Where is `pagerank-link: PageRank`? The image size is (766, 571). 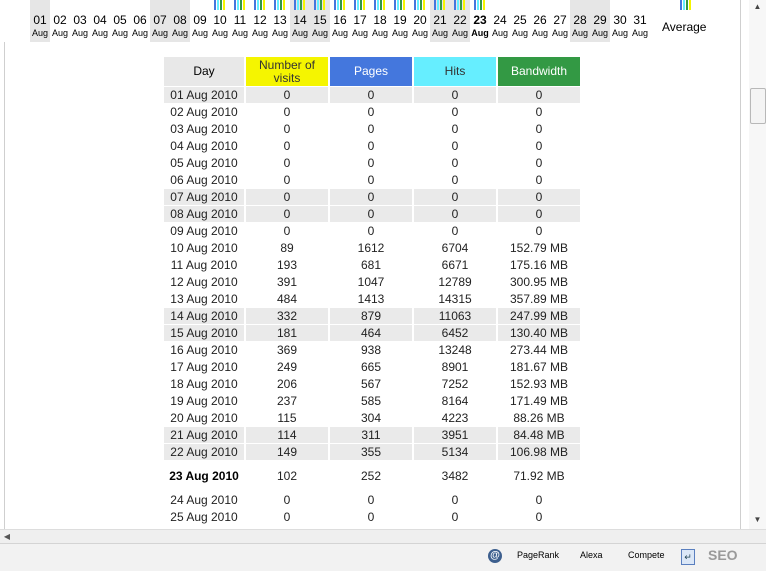
pagerank-link: PageRank is located at coordinates (538, 555).